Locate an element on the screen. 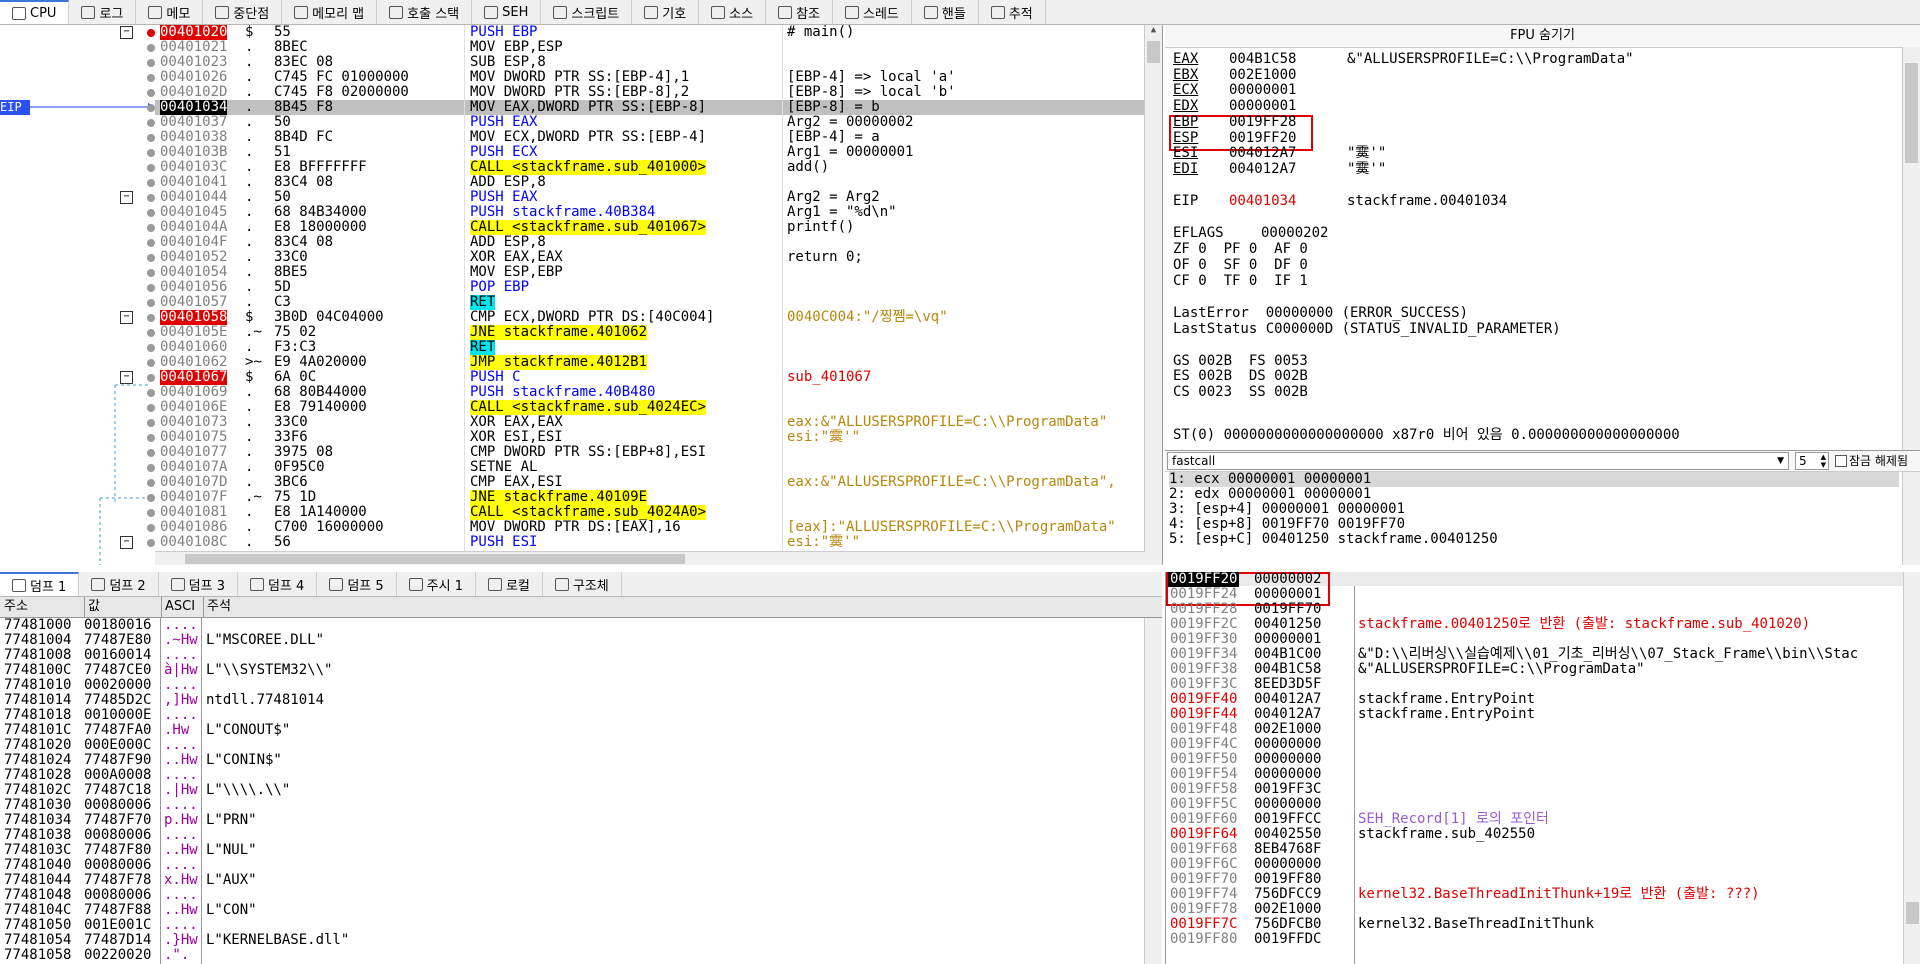 Image resolution: width=1920 pixels, height=964 pixels. tab-handle: 핸들 is located at coordinates (945, 12).